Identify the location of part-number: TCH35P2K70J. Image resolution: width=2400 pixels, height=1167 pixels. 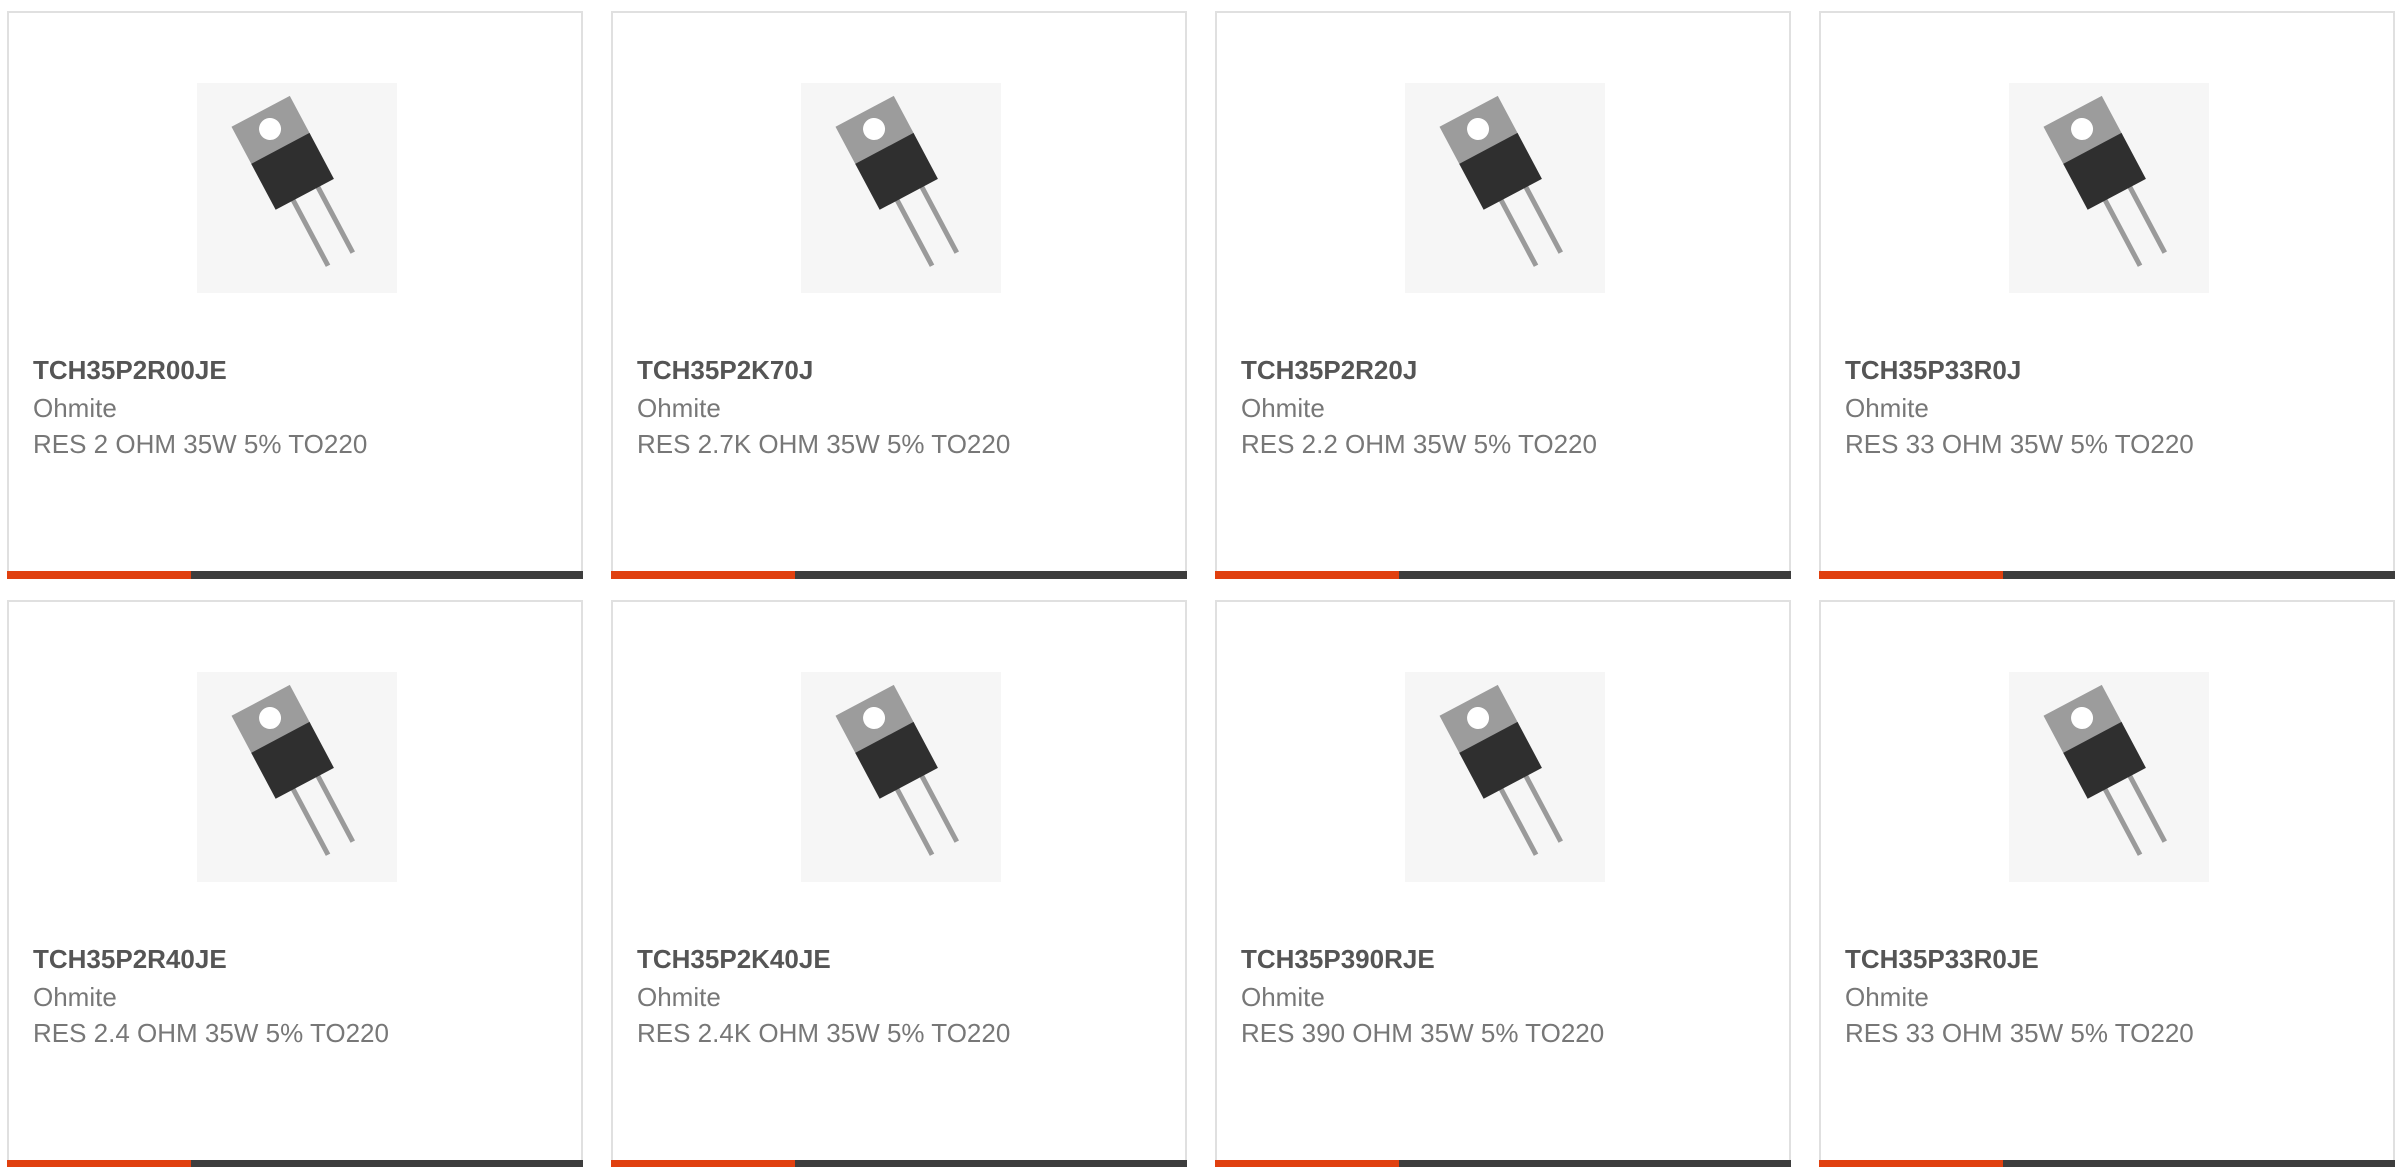
(725, 370).